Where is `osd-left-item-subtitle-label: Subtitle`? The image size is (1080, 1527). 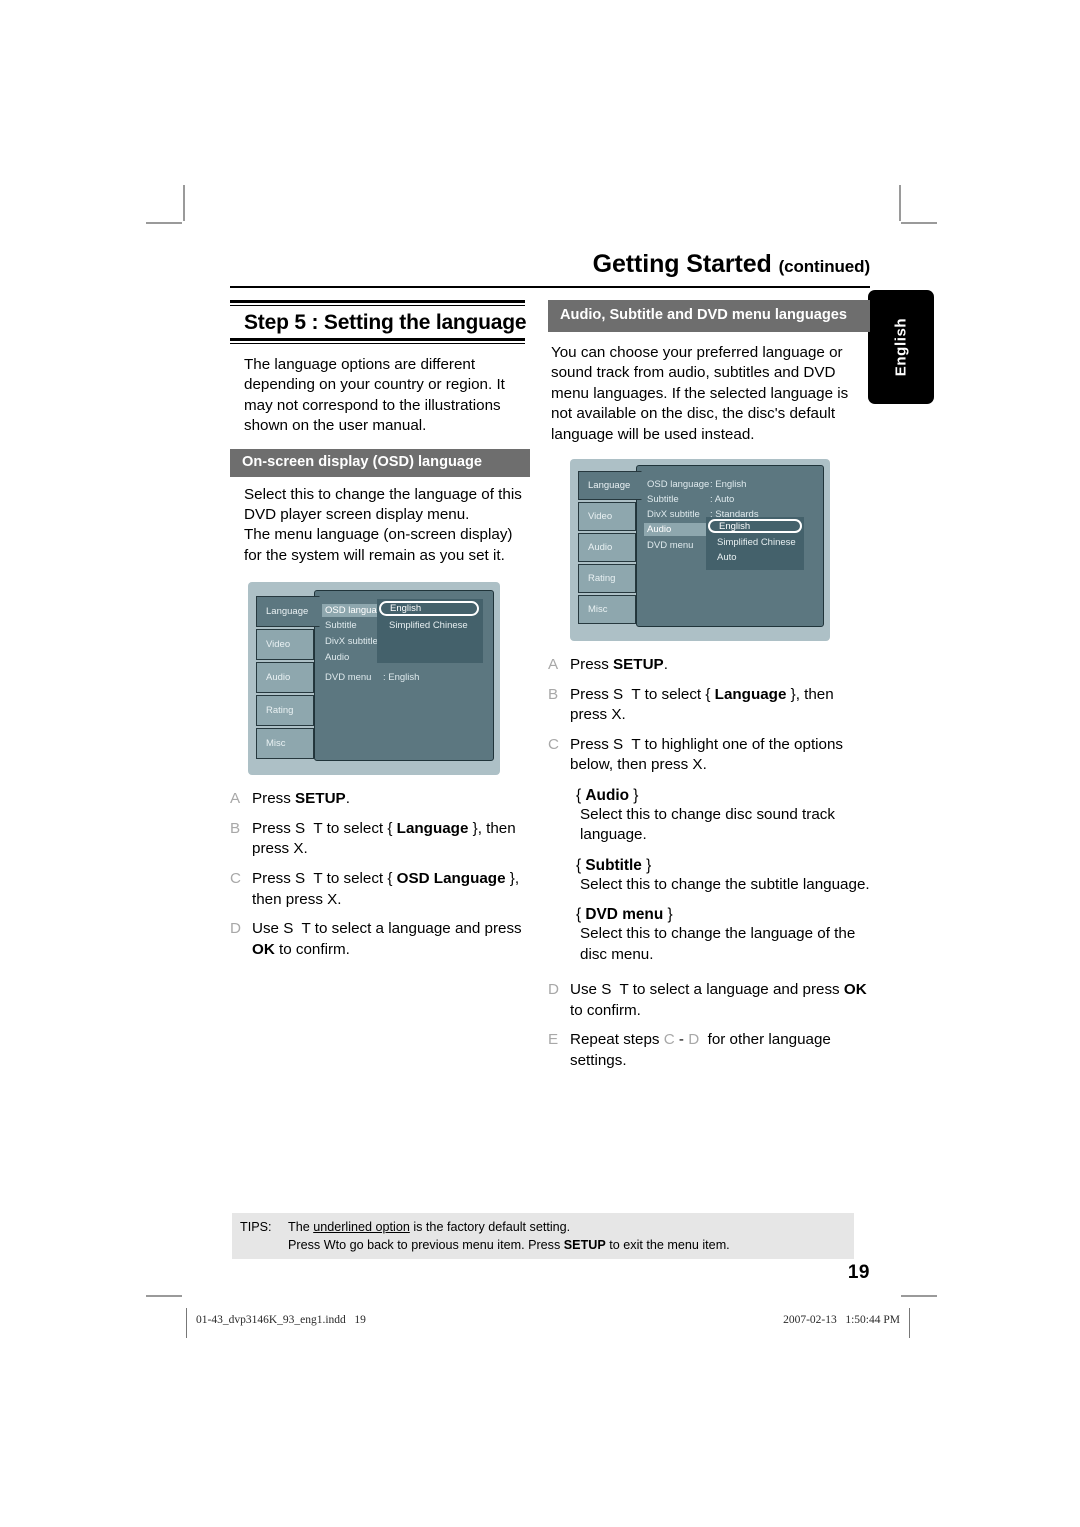
osd-left-item-subtitle-label: Subtitle is located at coordinates (341, 626).